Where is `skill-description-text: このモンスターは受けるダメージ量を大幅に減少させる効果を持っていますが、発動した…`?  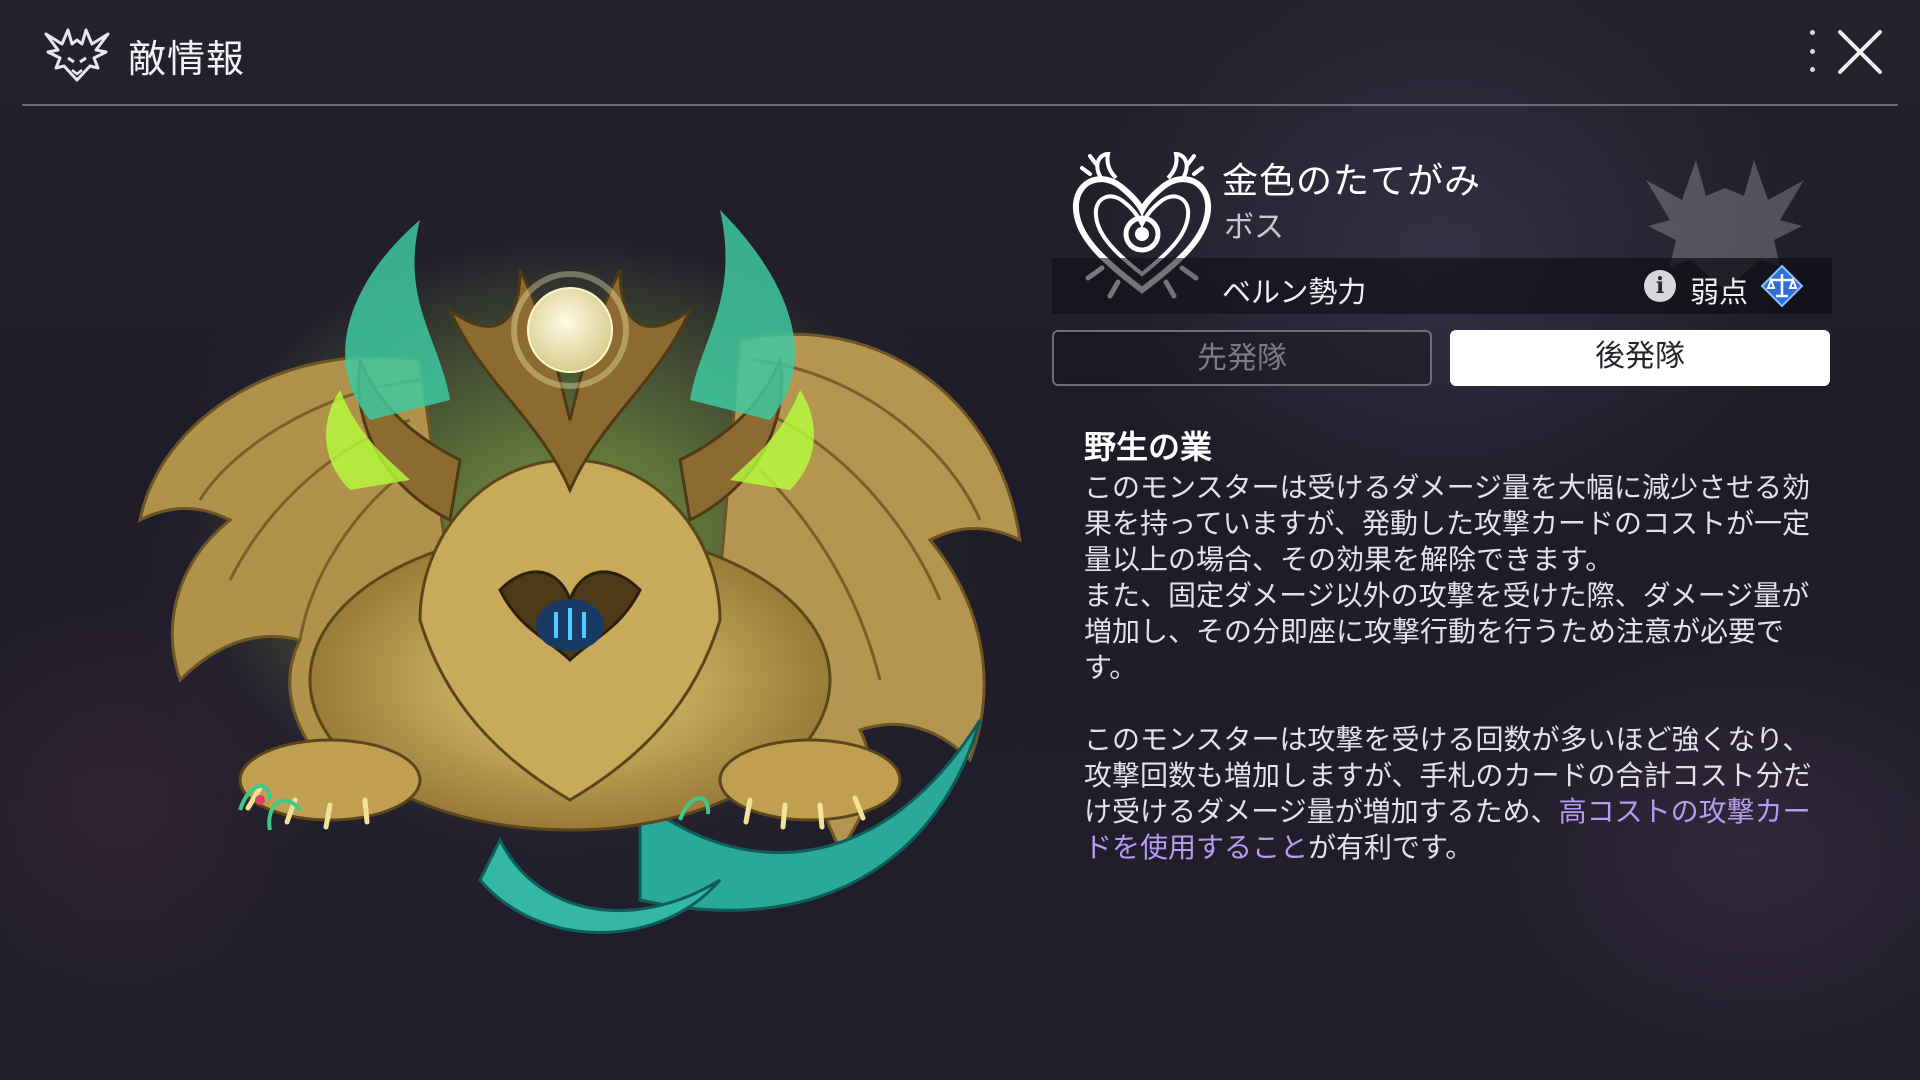 skill-description-text: このモンスターは受けるダメージ量を大幅に減少させる効果を持っていますが、発動した… is located at coordinates (1448, 649).